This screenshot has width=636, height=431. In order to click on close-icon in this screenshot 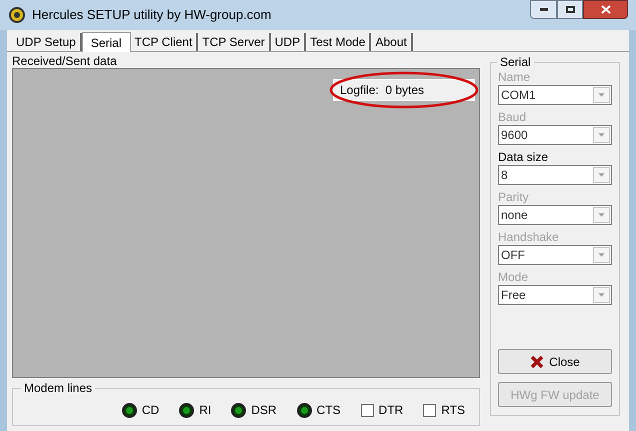, I will do `click(605, 9)`.